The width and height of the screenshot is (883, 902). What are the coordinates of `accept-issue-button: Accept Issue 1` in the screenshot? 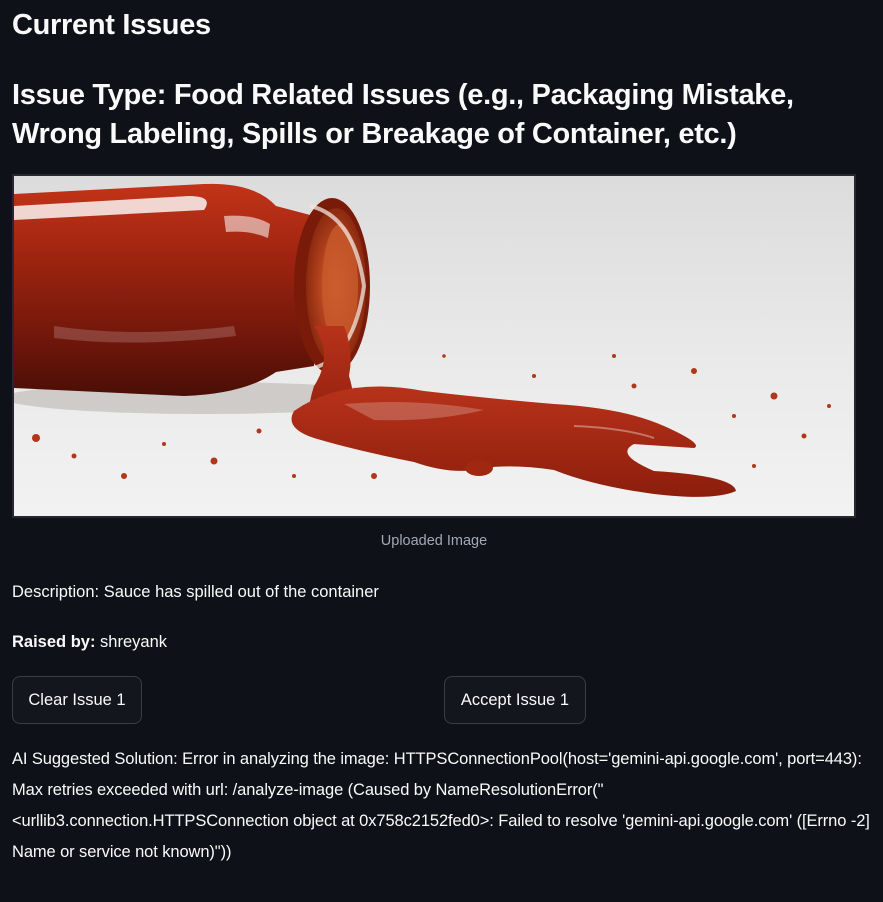 It's located at (515, 700).